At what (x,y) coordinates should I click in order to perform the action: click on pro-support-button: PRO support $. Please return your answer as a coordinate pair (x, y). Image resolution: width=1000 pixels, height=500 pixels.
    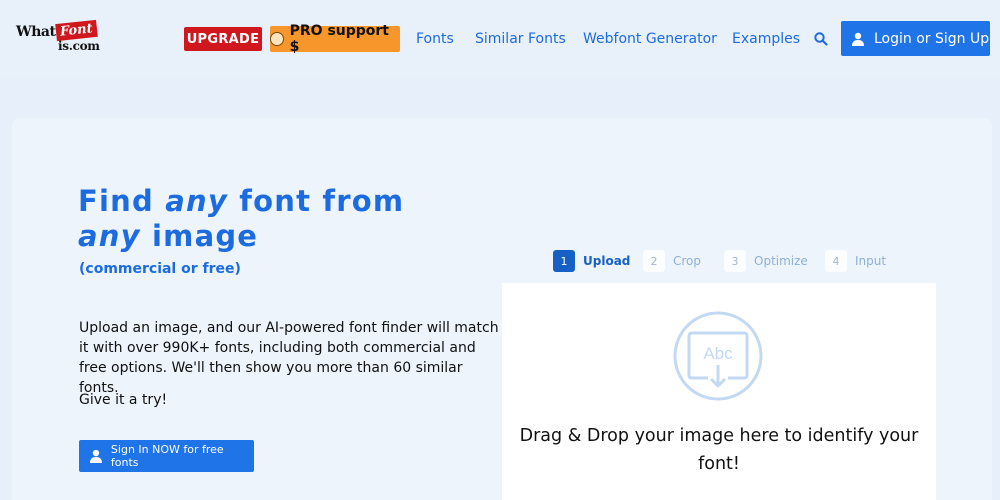
    Looking at the image, I should click on (335, 39).